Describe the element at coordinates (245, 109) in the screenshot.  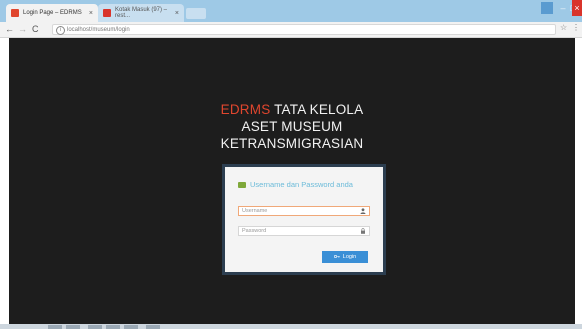
I see `brand-name: EDRMS` at that location.